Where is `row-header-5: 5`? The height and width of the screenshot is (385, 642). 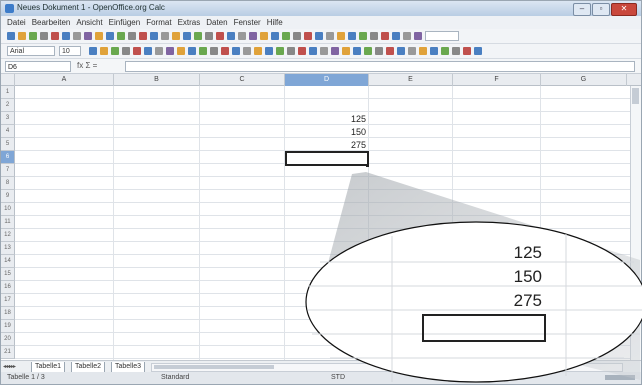 row-header-5: 5 is located at coordinates (8, 144).